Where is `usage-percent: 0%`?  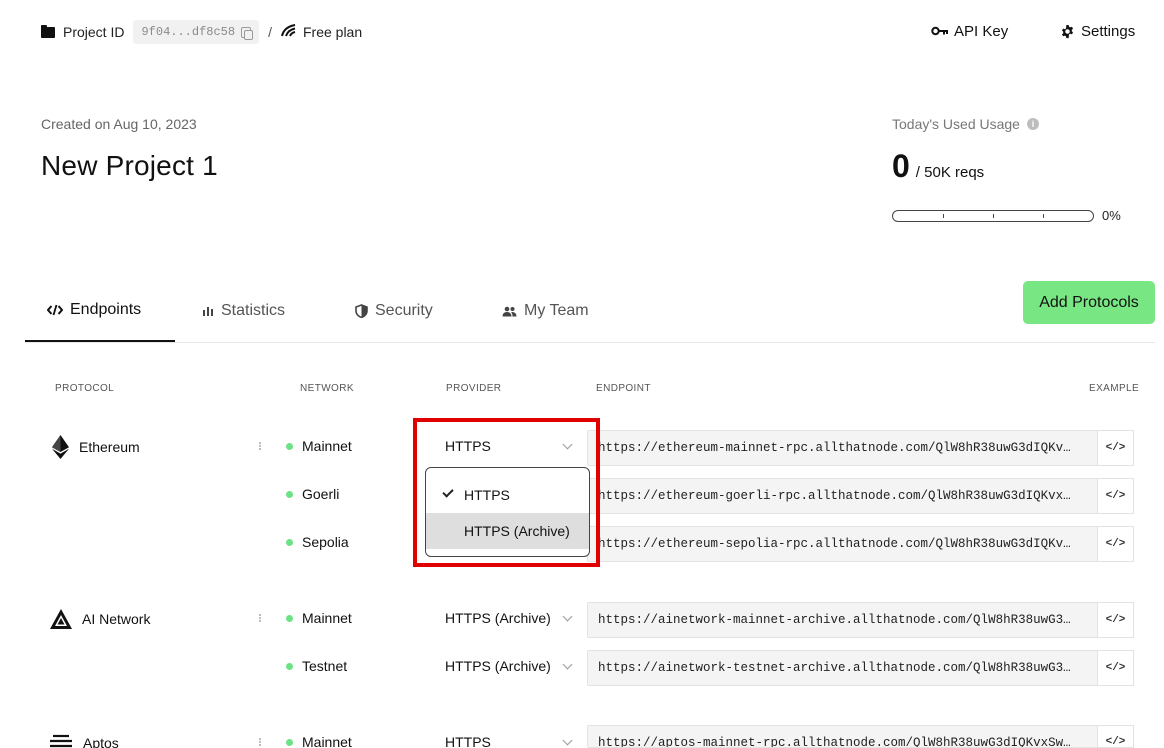
usage-percent: 0% is located at coordinates (1111, 215).